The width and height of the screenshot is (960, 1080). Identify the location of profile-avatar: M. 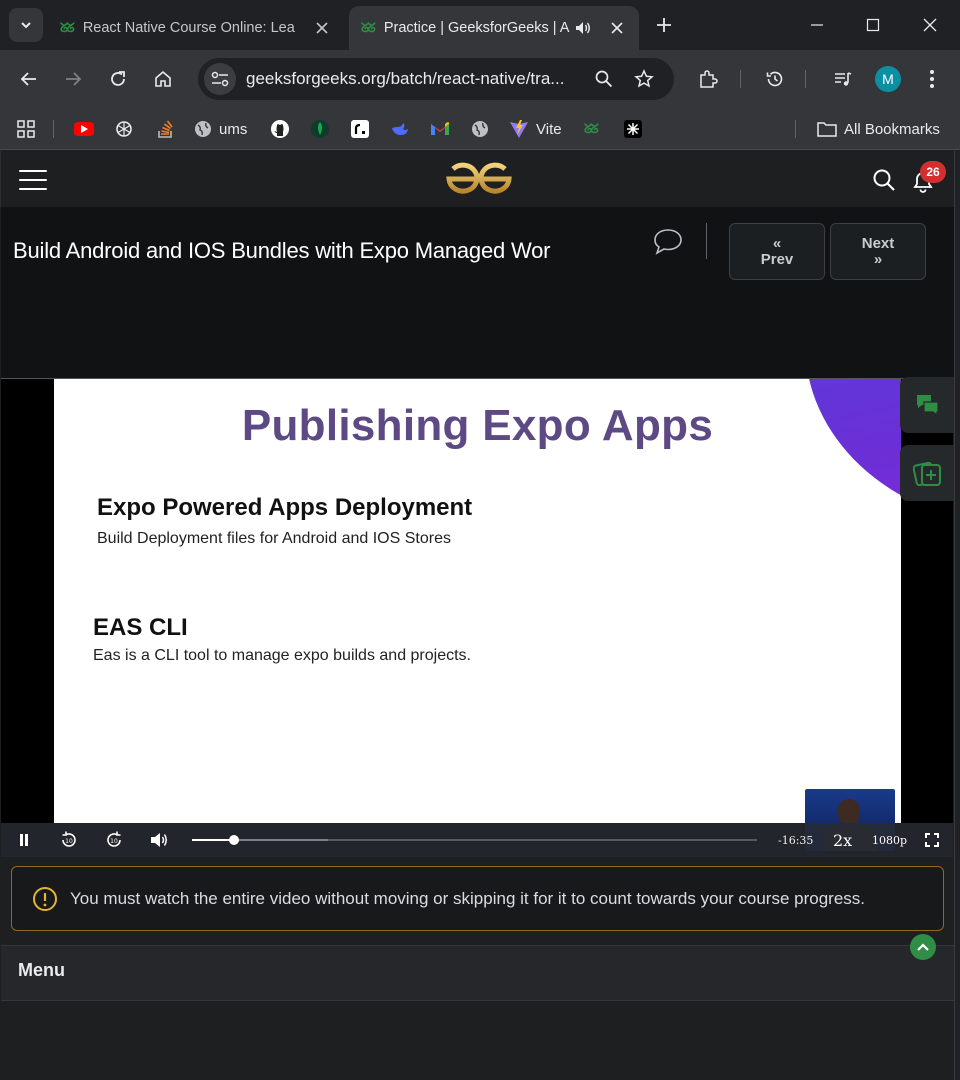
(888, 79).